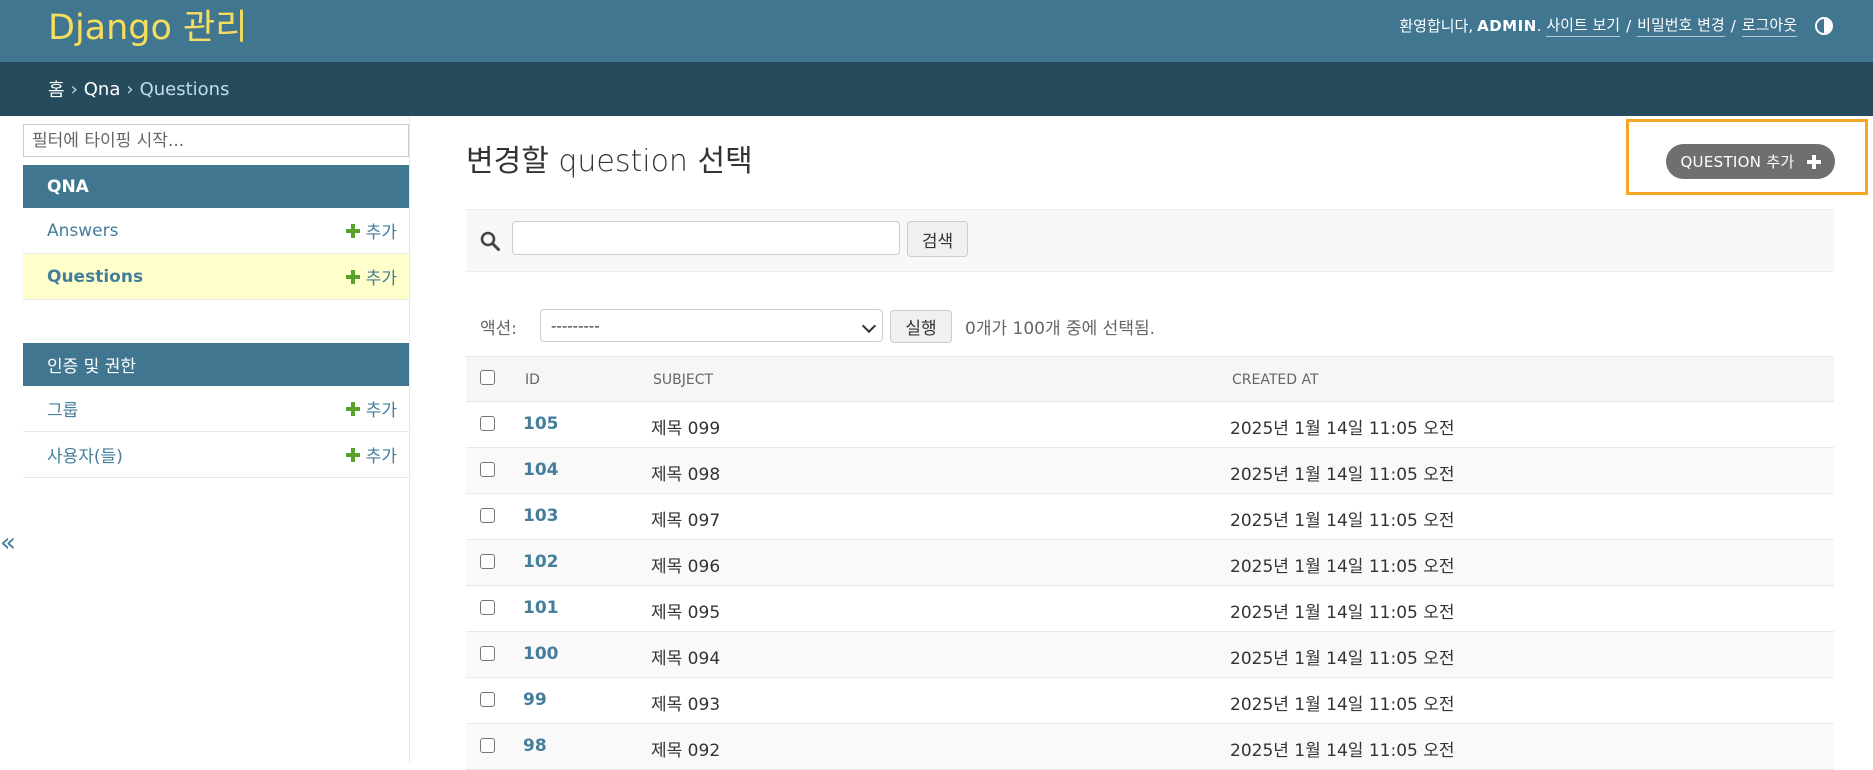 The height and width of the screenshot is (770, 1873). Describe the element at coordinates (371, 276) in the screenshot. I see `add-question-link: 추가` at that location.